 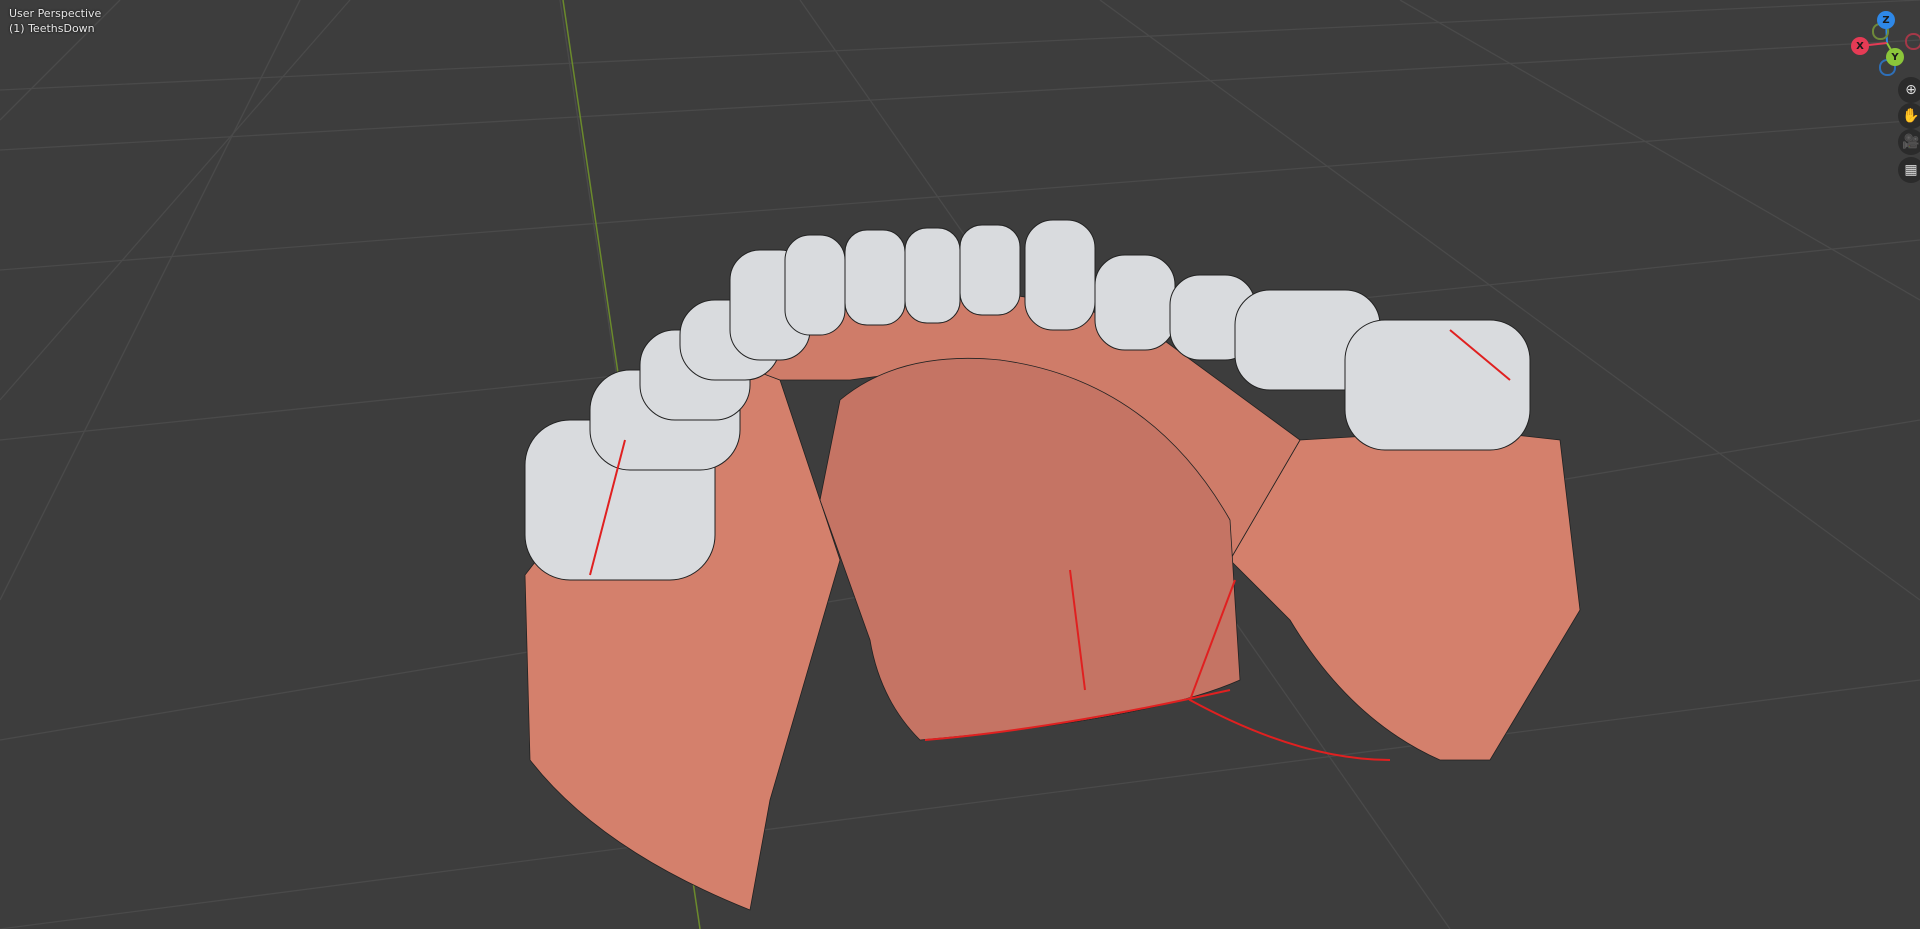 What do you see at coordinates (1895, 57) in the screenshot?
I see `y-axis-handle: Y` at bounding box center [1895, 57].